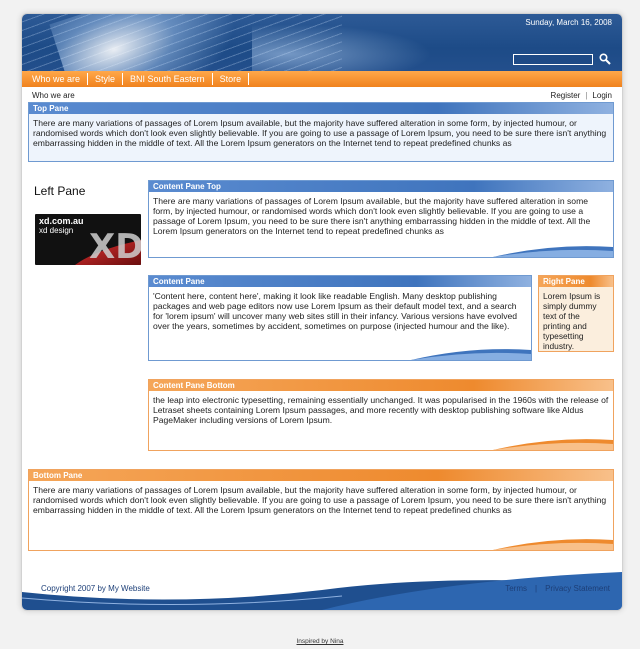  What do you see at coordinates (342, 47) in the screenshot?
I see `header-glow` at bounding box center [342, 47].